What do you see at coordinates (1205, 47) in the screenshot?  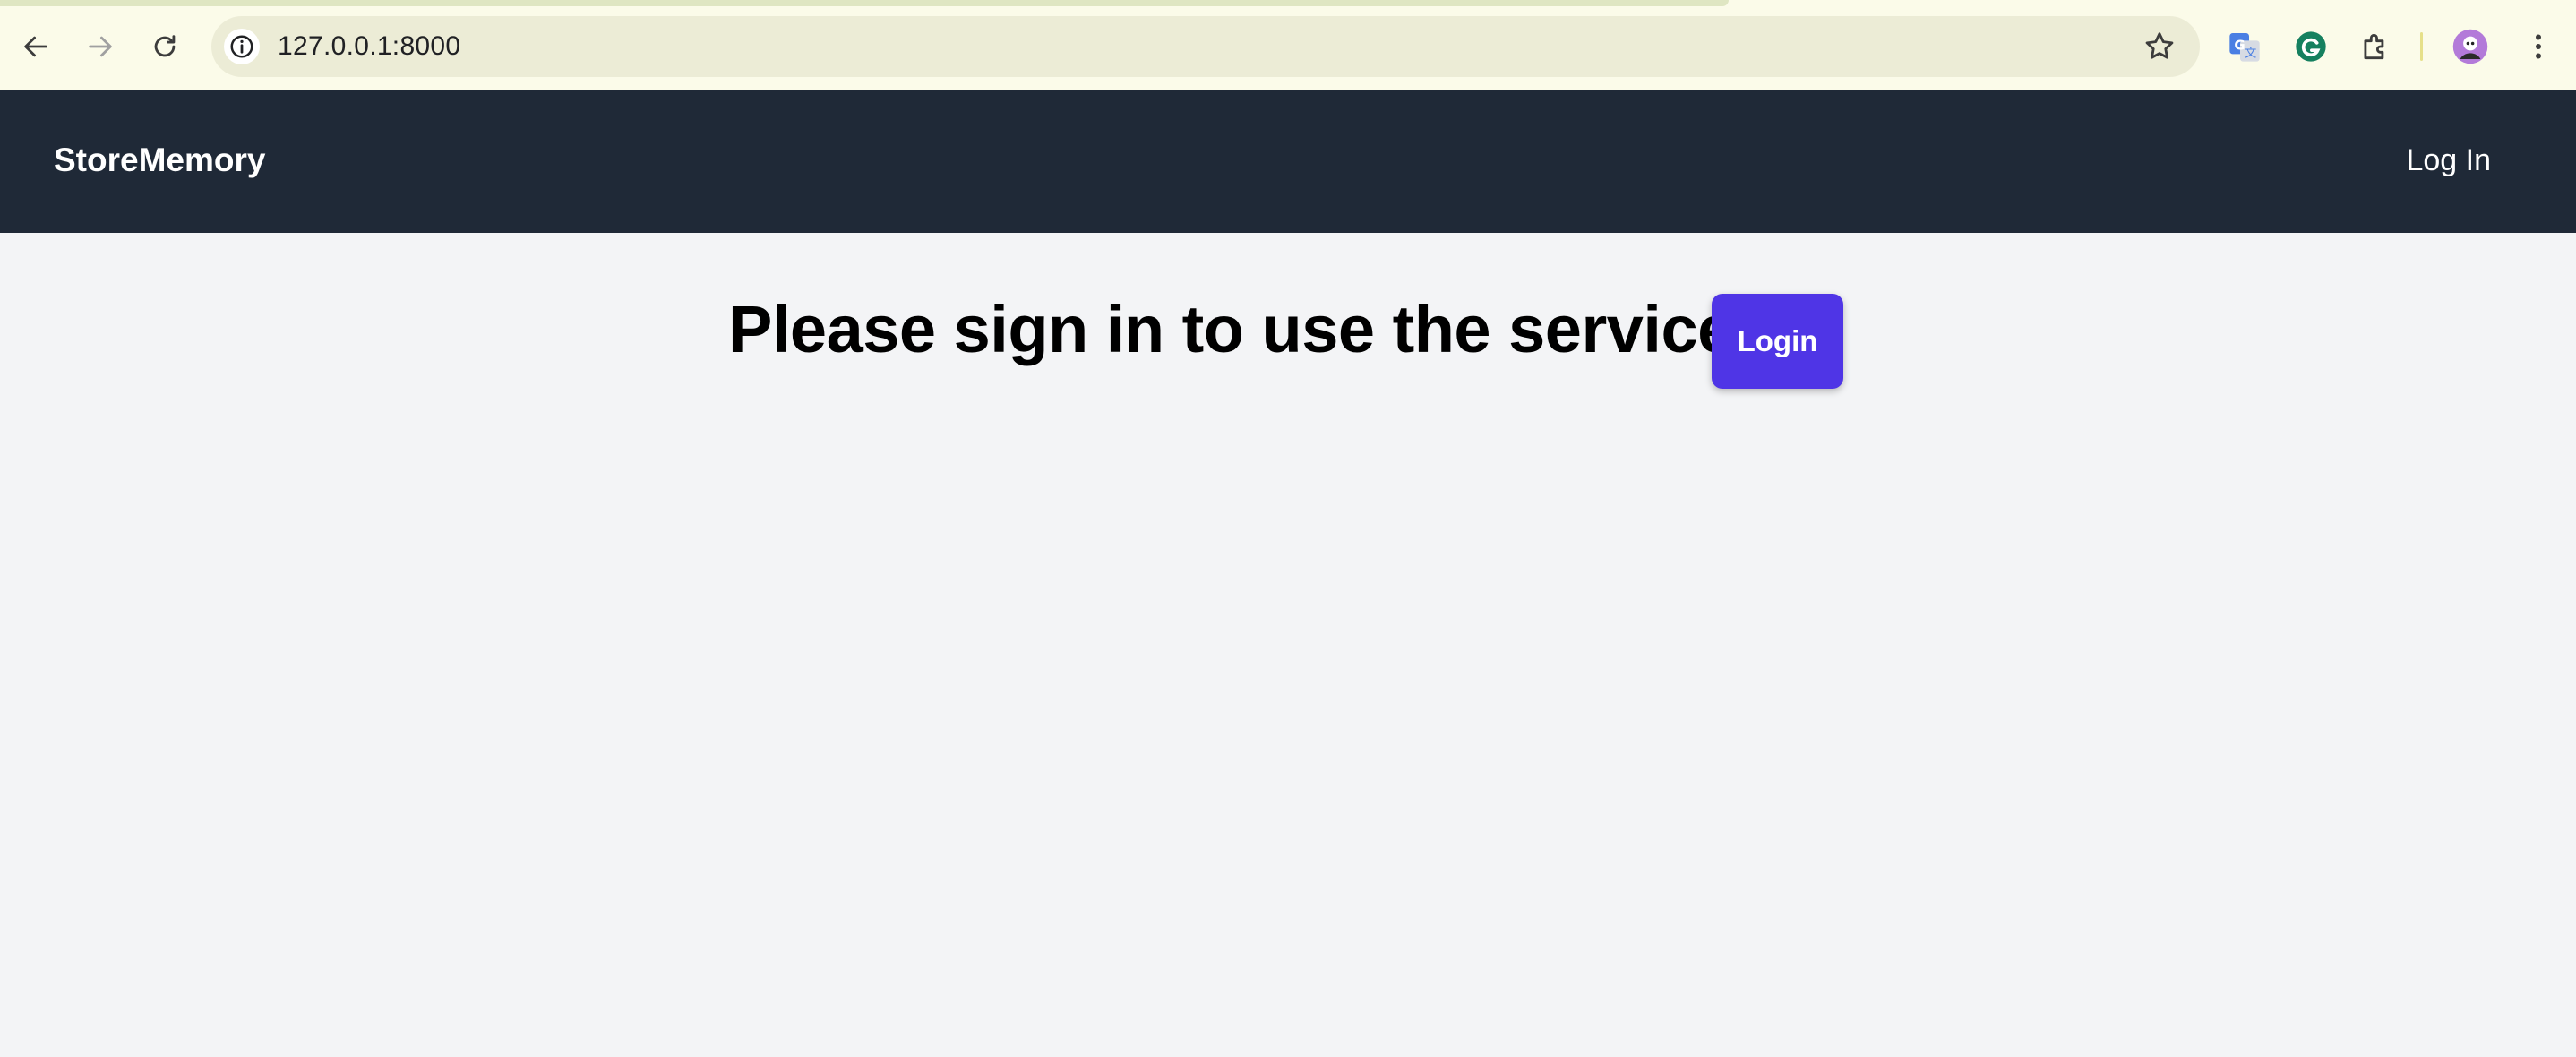 I see `address-bar: 127.0.0.1:8000` at bounding box center [1205, 47].